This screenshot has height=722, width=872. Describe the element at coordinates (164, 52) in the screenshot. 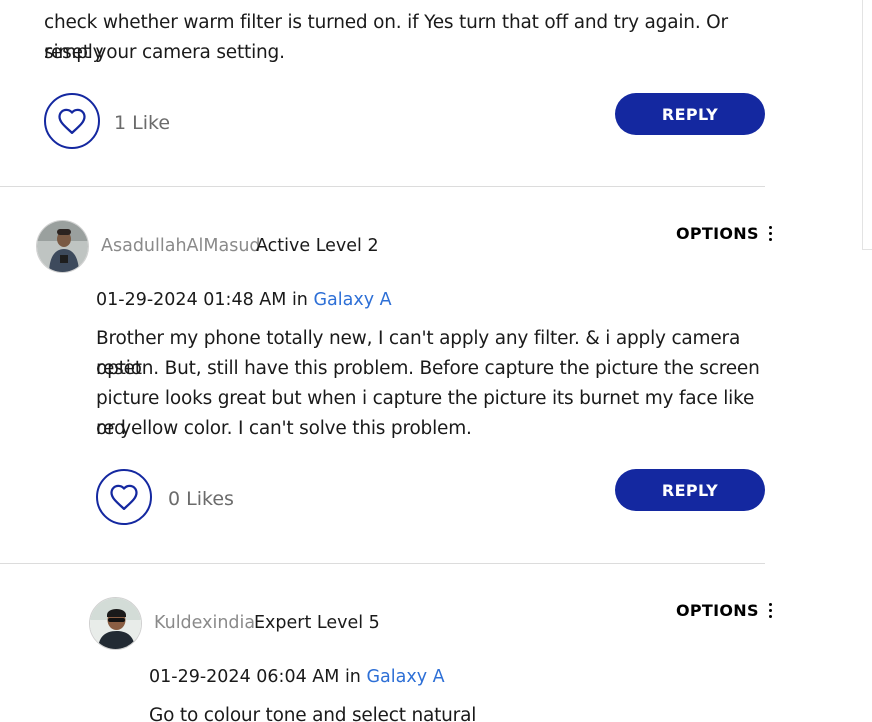

I see `post1-body-line2: reset your camera setting.` at that location.